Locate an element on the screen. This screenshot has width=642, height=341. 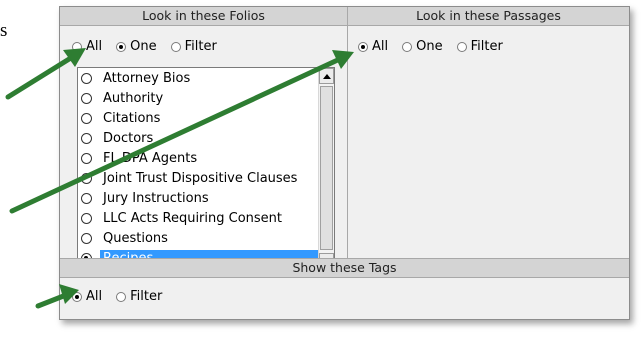
folio-item-jury-instructions: Jury Instructions is located at coordinates (198, 198).